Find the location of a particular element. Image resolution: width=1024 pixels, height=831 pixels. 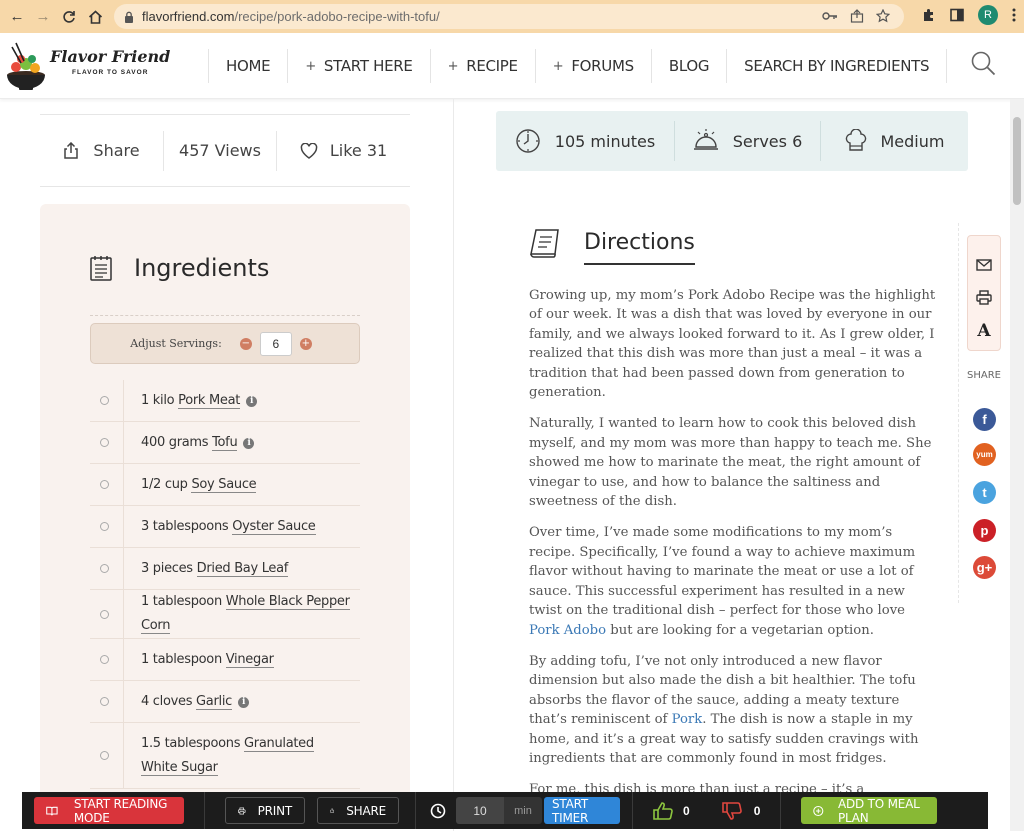

clock-icon is located at coordinates (528, 141).